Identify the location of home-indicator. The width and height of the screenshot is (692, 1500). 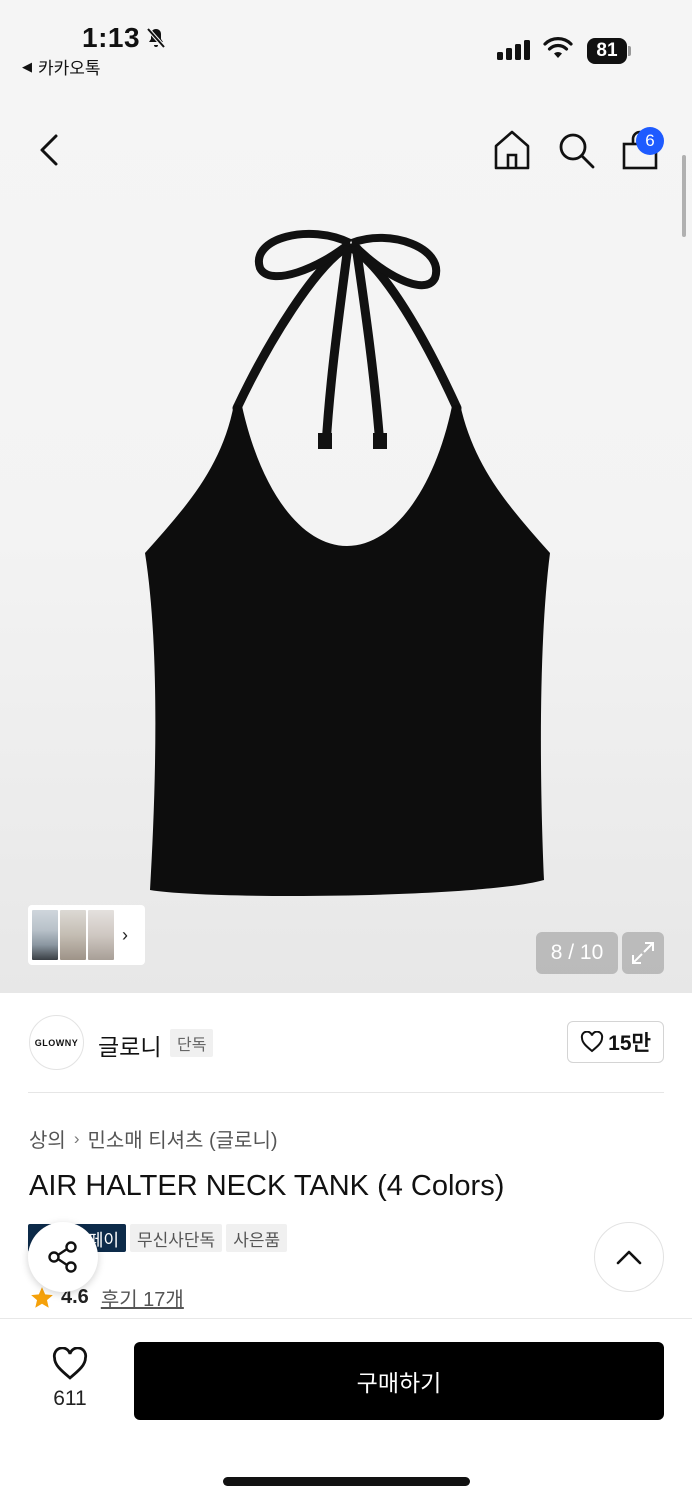
(346, 1481).